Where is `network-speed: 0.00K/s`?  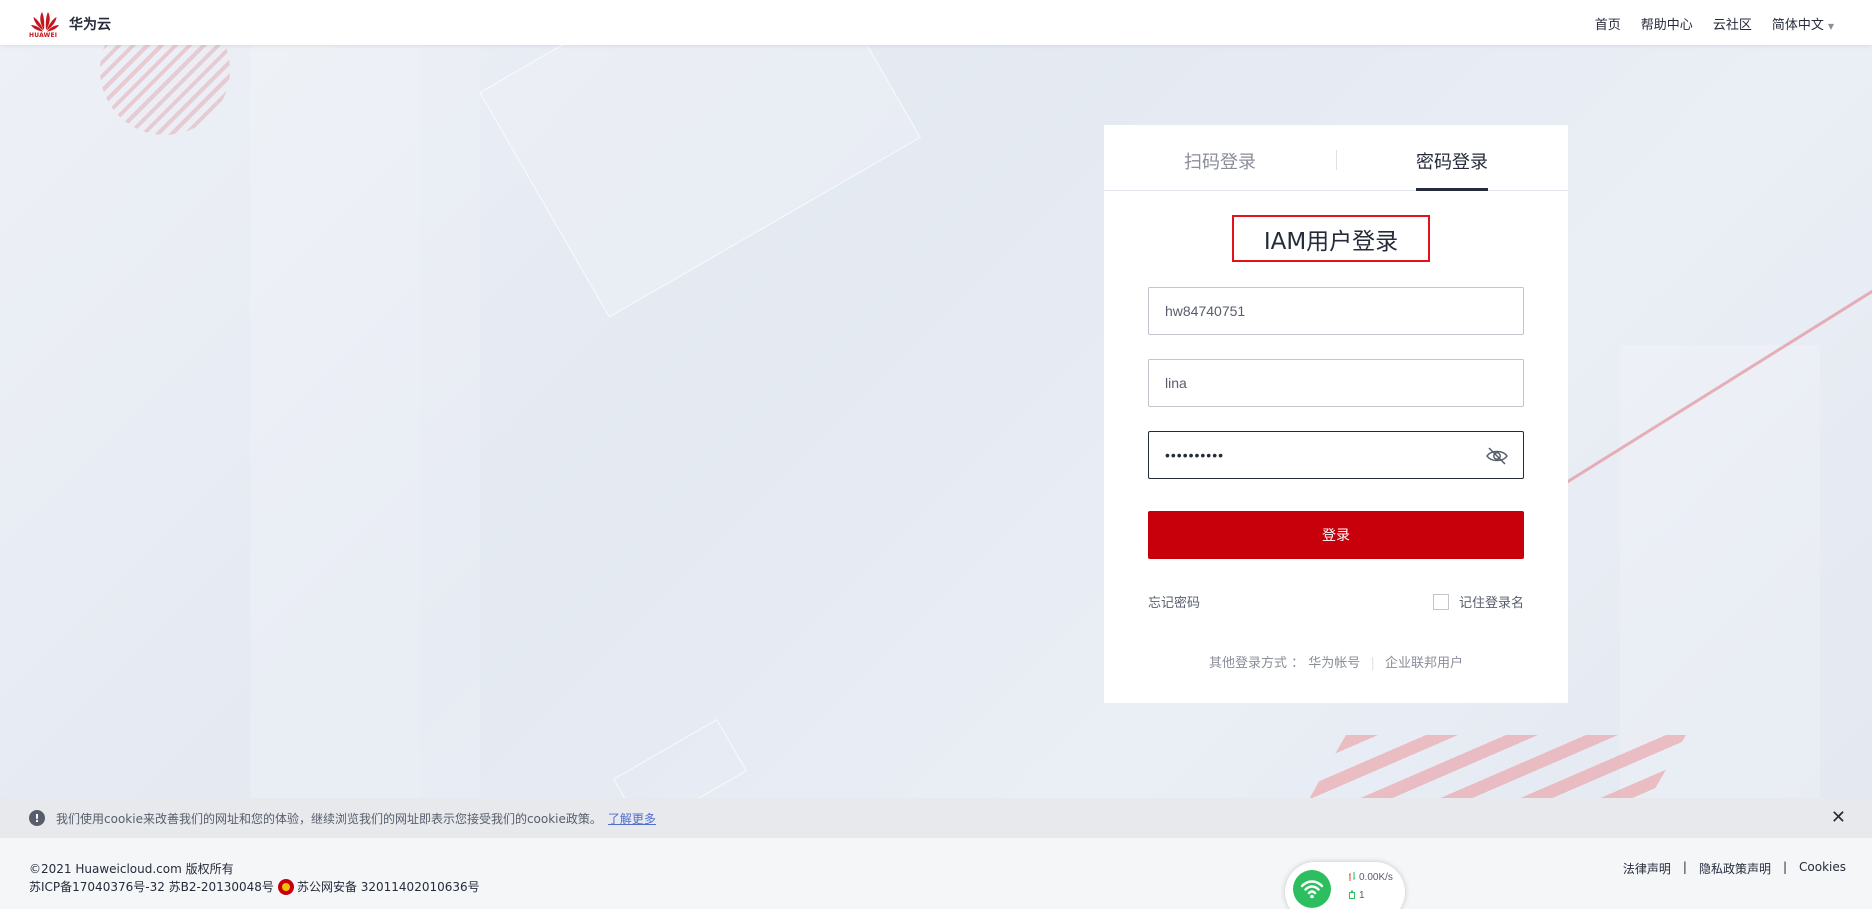
network-speed: 0.00K/s is located at coordinates (1371, 877).